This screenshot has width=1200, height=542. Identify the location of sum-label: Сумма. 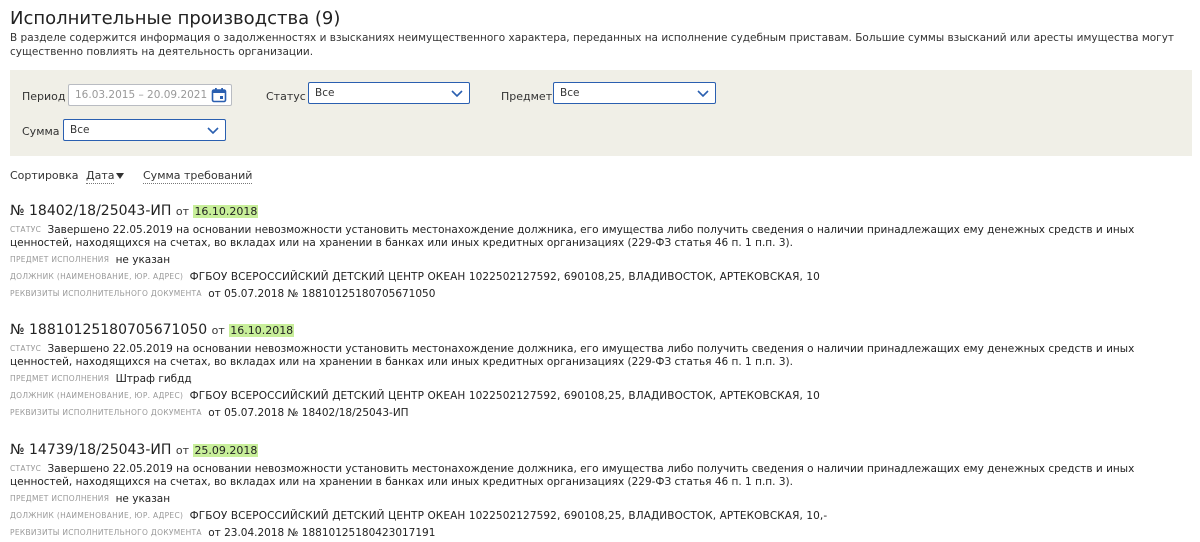
(41, 131).